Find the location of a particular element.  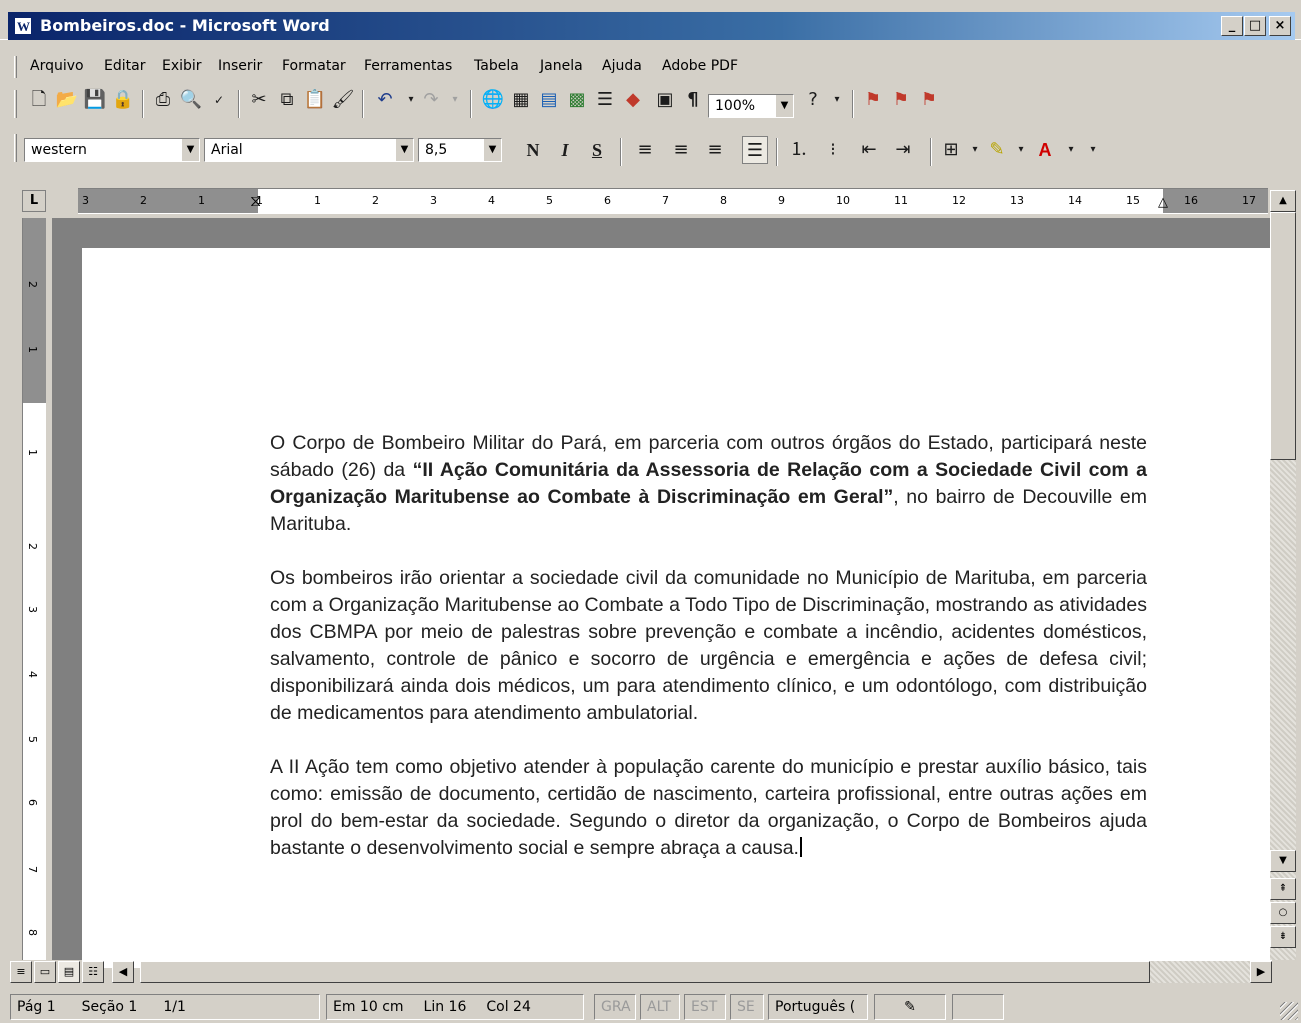

menu-tabela: Tabela is located at coordinates (496, 66).